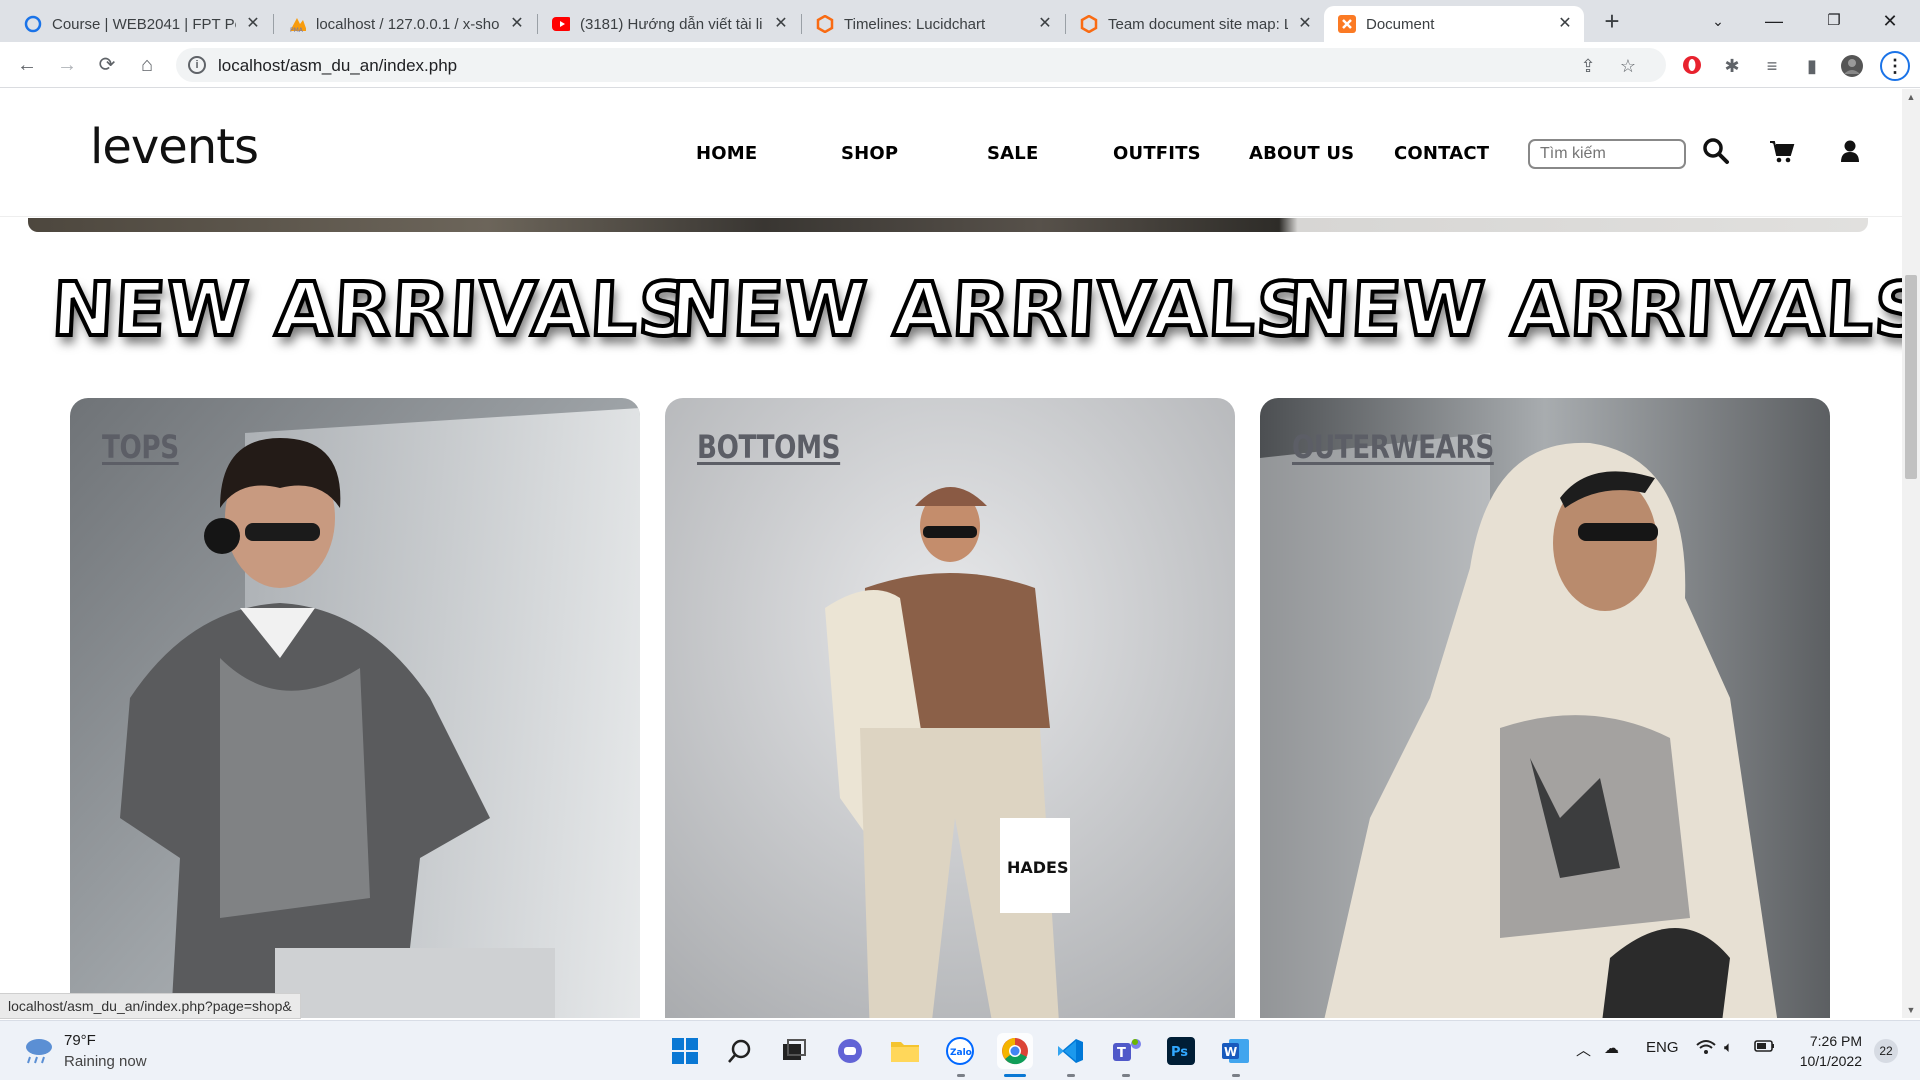 The width and height of the screenshot is (1920, 1080). I want to click on site-logo: levents, so click(174, 147).